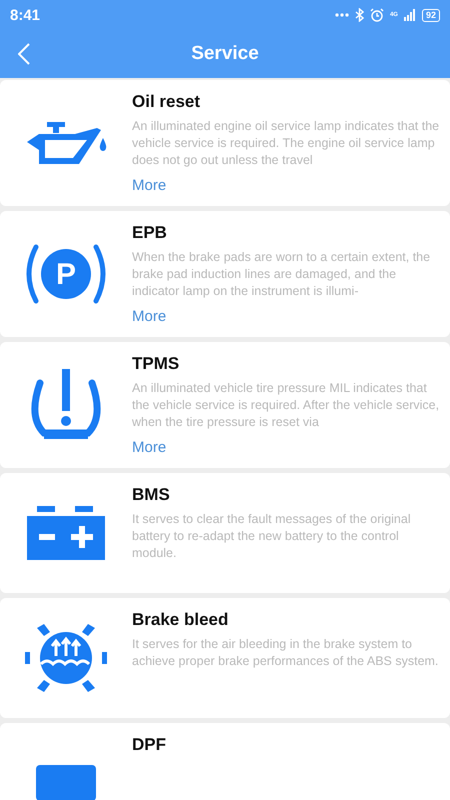 This screenshot has height=800, width=450. I want to click on page-title: Service, so click(225, 54).